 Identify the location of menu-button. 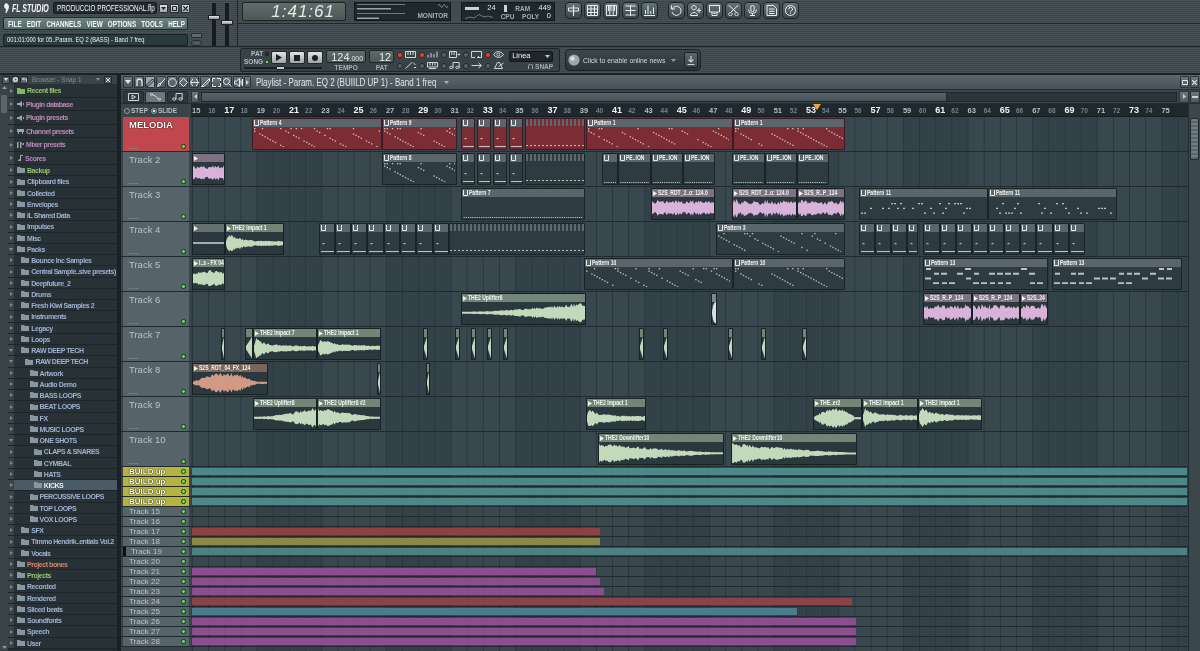
(6, 79).